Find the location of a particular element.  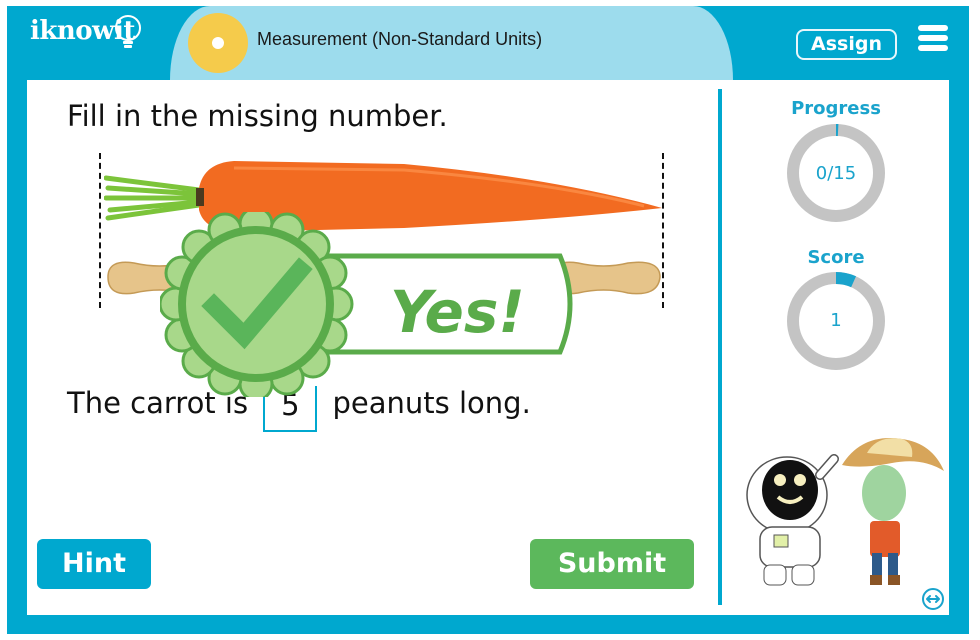

correct-feedback-badge: Yes! is located at coordinates (366, 304).